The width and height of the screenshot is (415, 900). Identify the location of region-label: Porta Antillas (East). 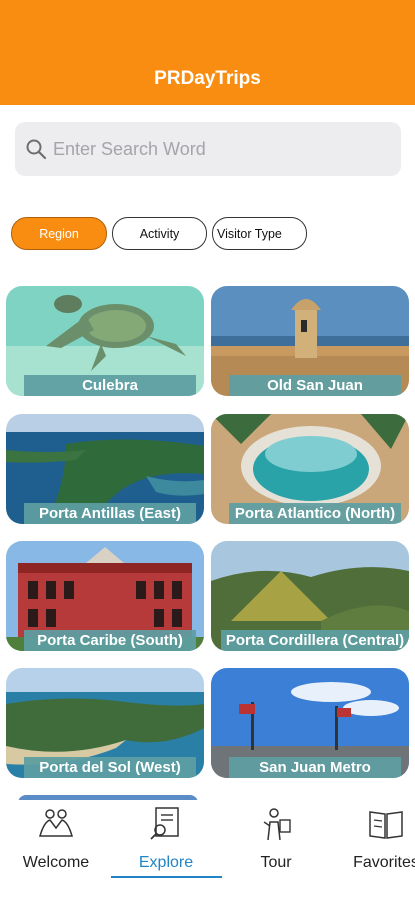
(110, 513).